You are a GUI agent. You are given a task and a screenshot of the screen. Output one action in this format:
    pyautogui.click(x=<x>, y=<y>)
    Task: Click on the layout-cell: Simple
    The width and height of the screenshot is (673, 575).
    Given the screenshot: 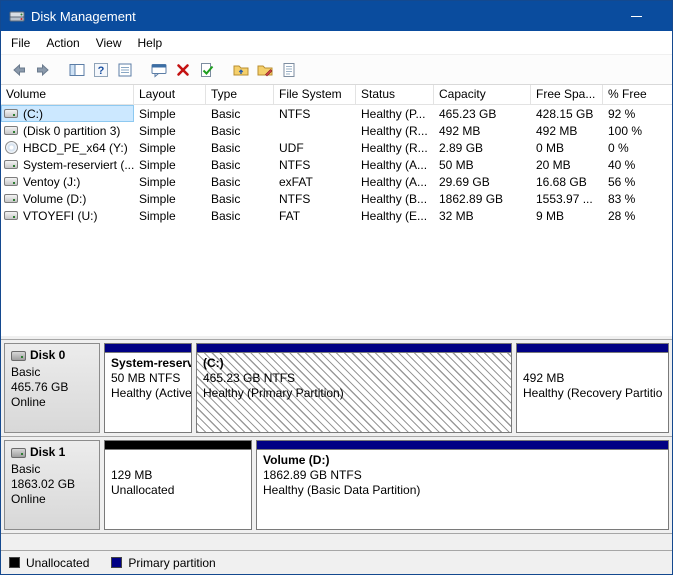 What is the action you would take?
    pyautogui.click(x=157, y=198)
    